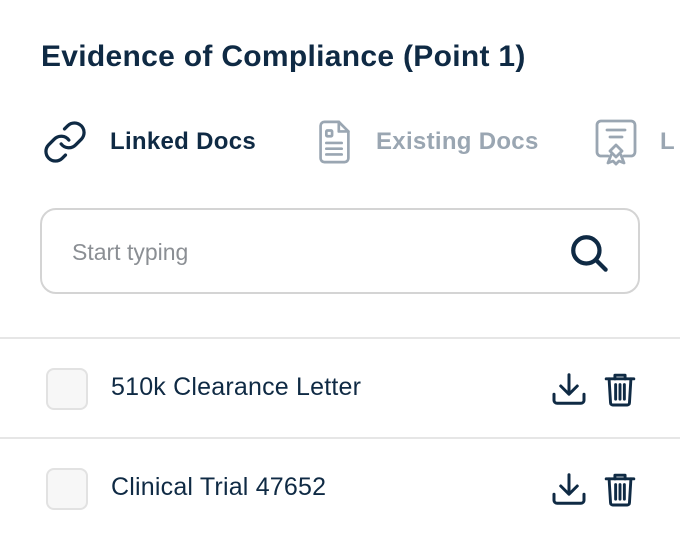  I want to click on tab-linked-docs: Linked Docs, so click(149, 142).